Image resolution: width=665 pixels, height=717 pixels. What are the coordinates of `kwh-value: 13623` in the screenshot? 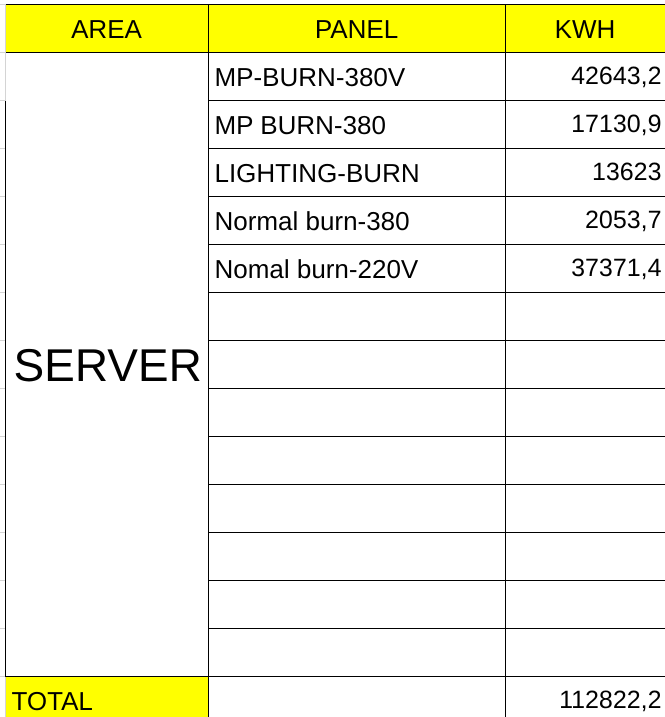 It's located at (627, 172).